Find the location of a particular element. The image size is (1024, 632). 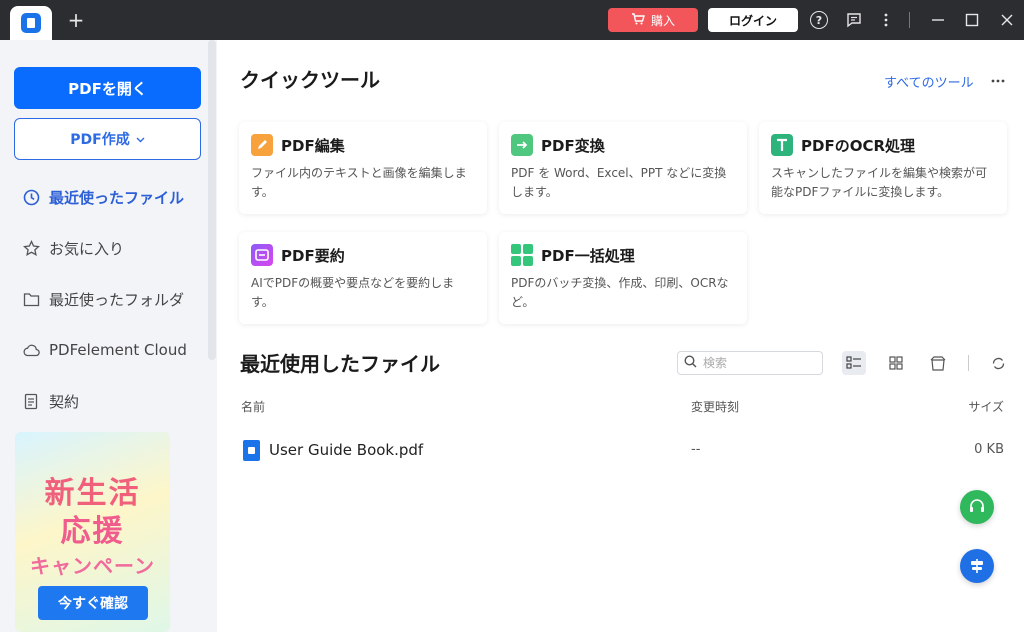

search-box is located at coordinates (750, 363).